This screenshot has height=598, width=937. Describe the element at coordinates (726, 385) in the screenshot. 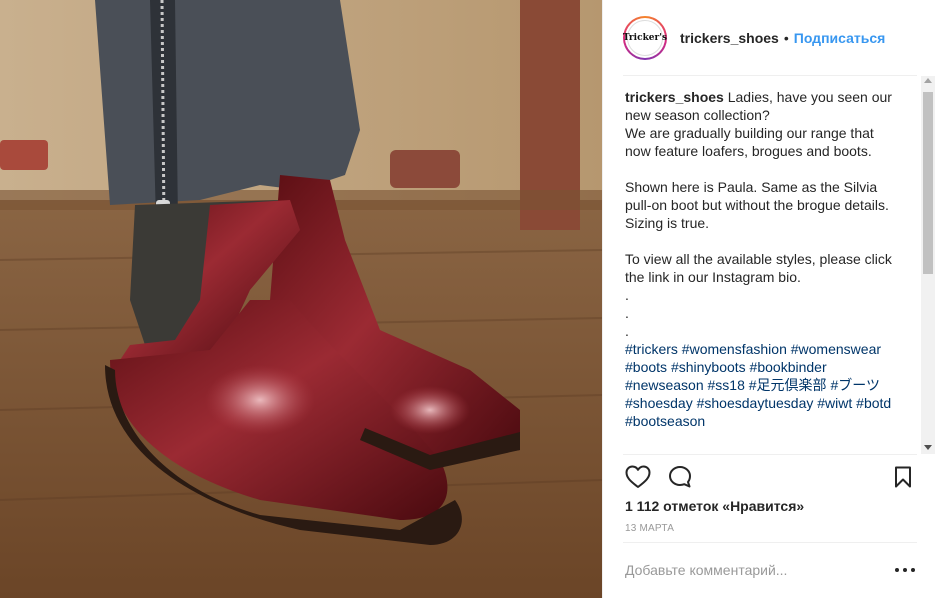

I see `hashtag-link: #ss18` at that location.